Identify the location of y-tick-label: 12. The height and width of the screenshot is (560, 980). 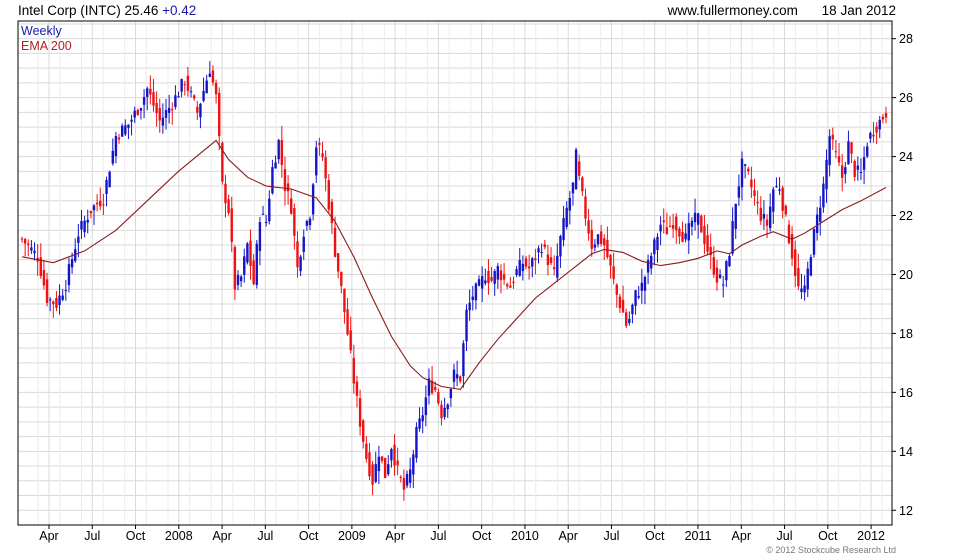
(906, 511).